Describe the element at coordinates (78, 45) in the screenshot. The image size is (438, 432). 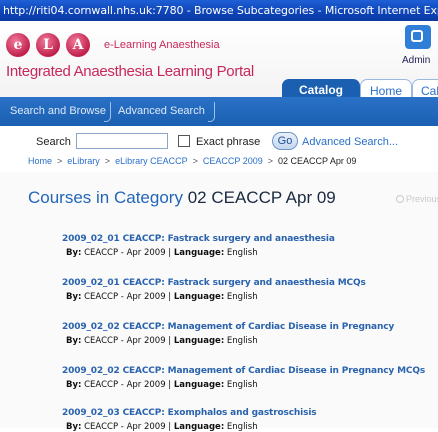
I see `logo-letter-a: A` at that location.